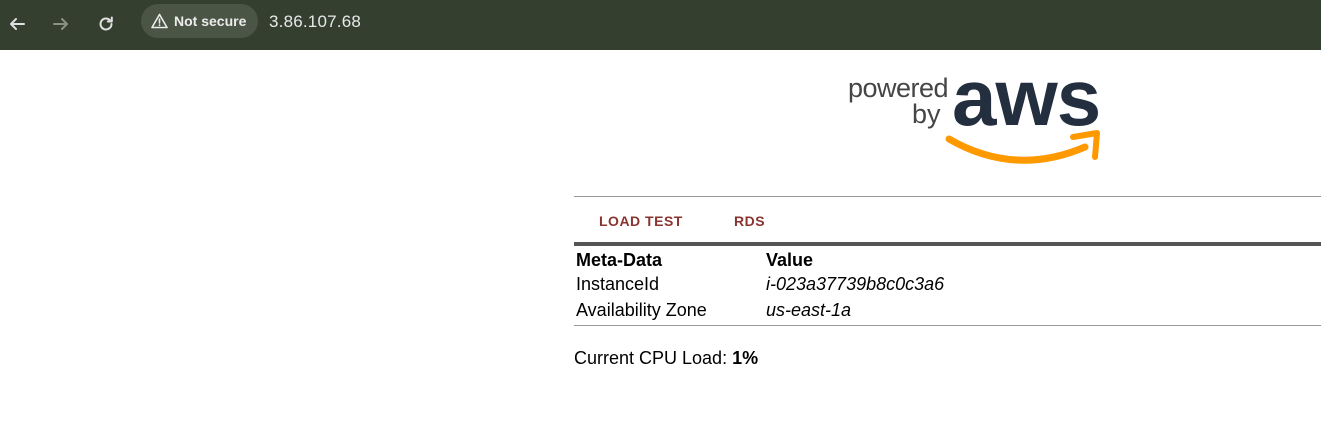 The width and height of the screenshot is (1321, 448). What do you see at coordinates (641, 221) in the screenshot?
I see `tab-load-test: LOAD TEST` at bounding box center [641, 221].